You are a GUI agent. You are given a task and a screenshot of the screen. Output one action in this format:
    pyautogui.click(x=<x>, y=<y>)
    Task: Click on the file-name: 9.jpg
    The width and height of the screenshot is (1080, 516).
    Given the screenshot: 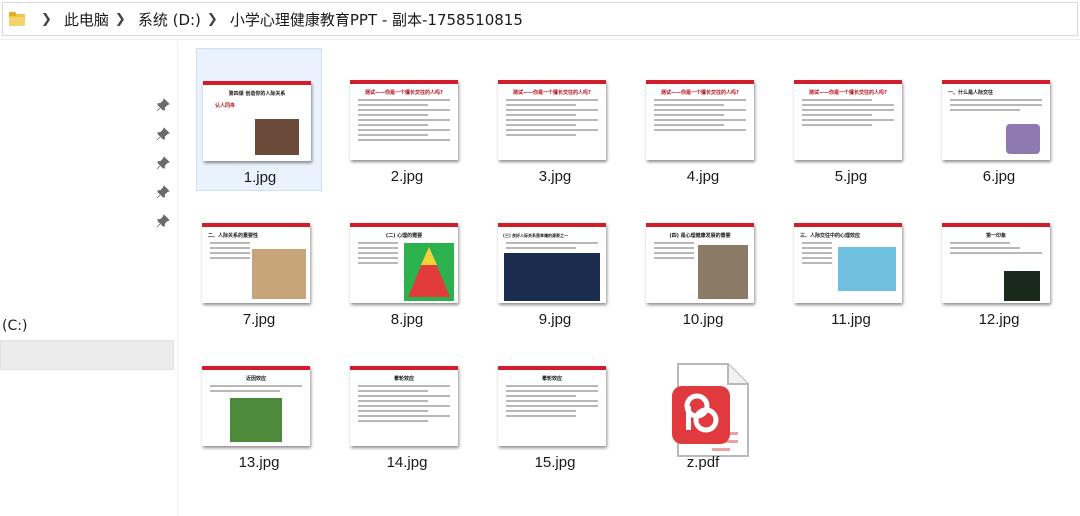 What is the action you would take?
    pyautogui.click(x=555, y=319)
    